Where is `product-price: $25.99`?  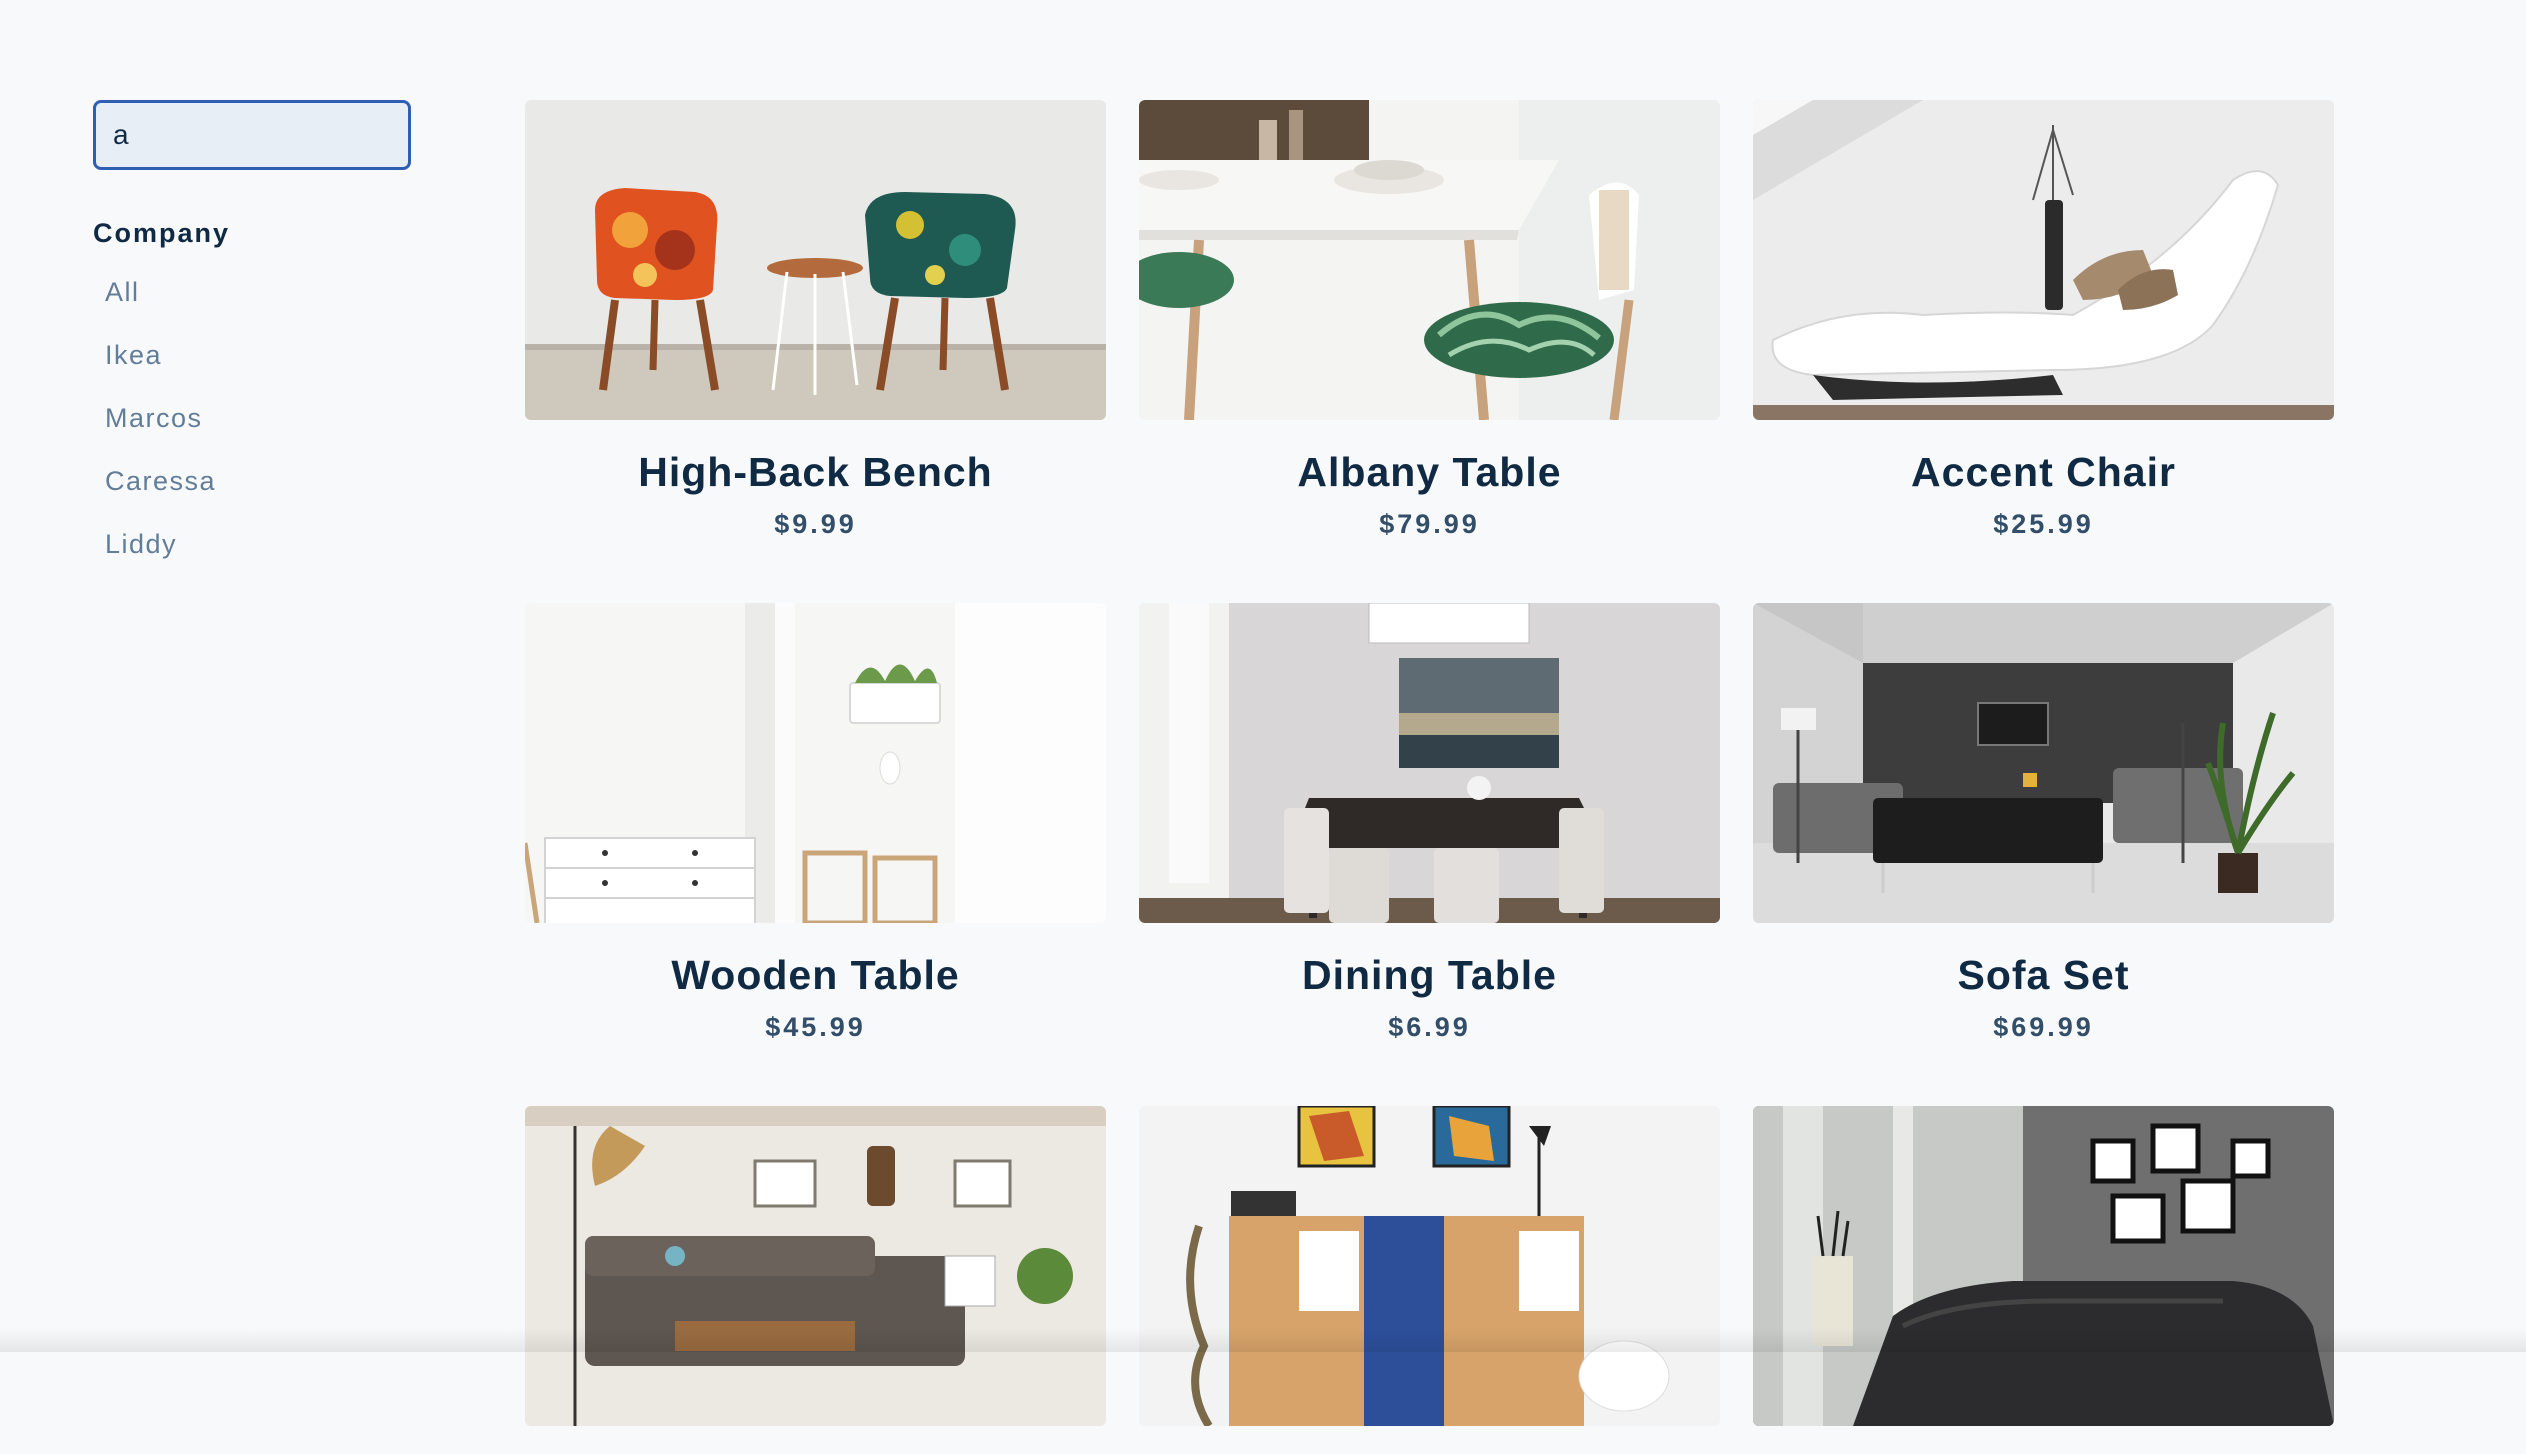
product-price: $25.99 is located at coordinates (2043, 524).